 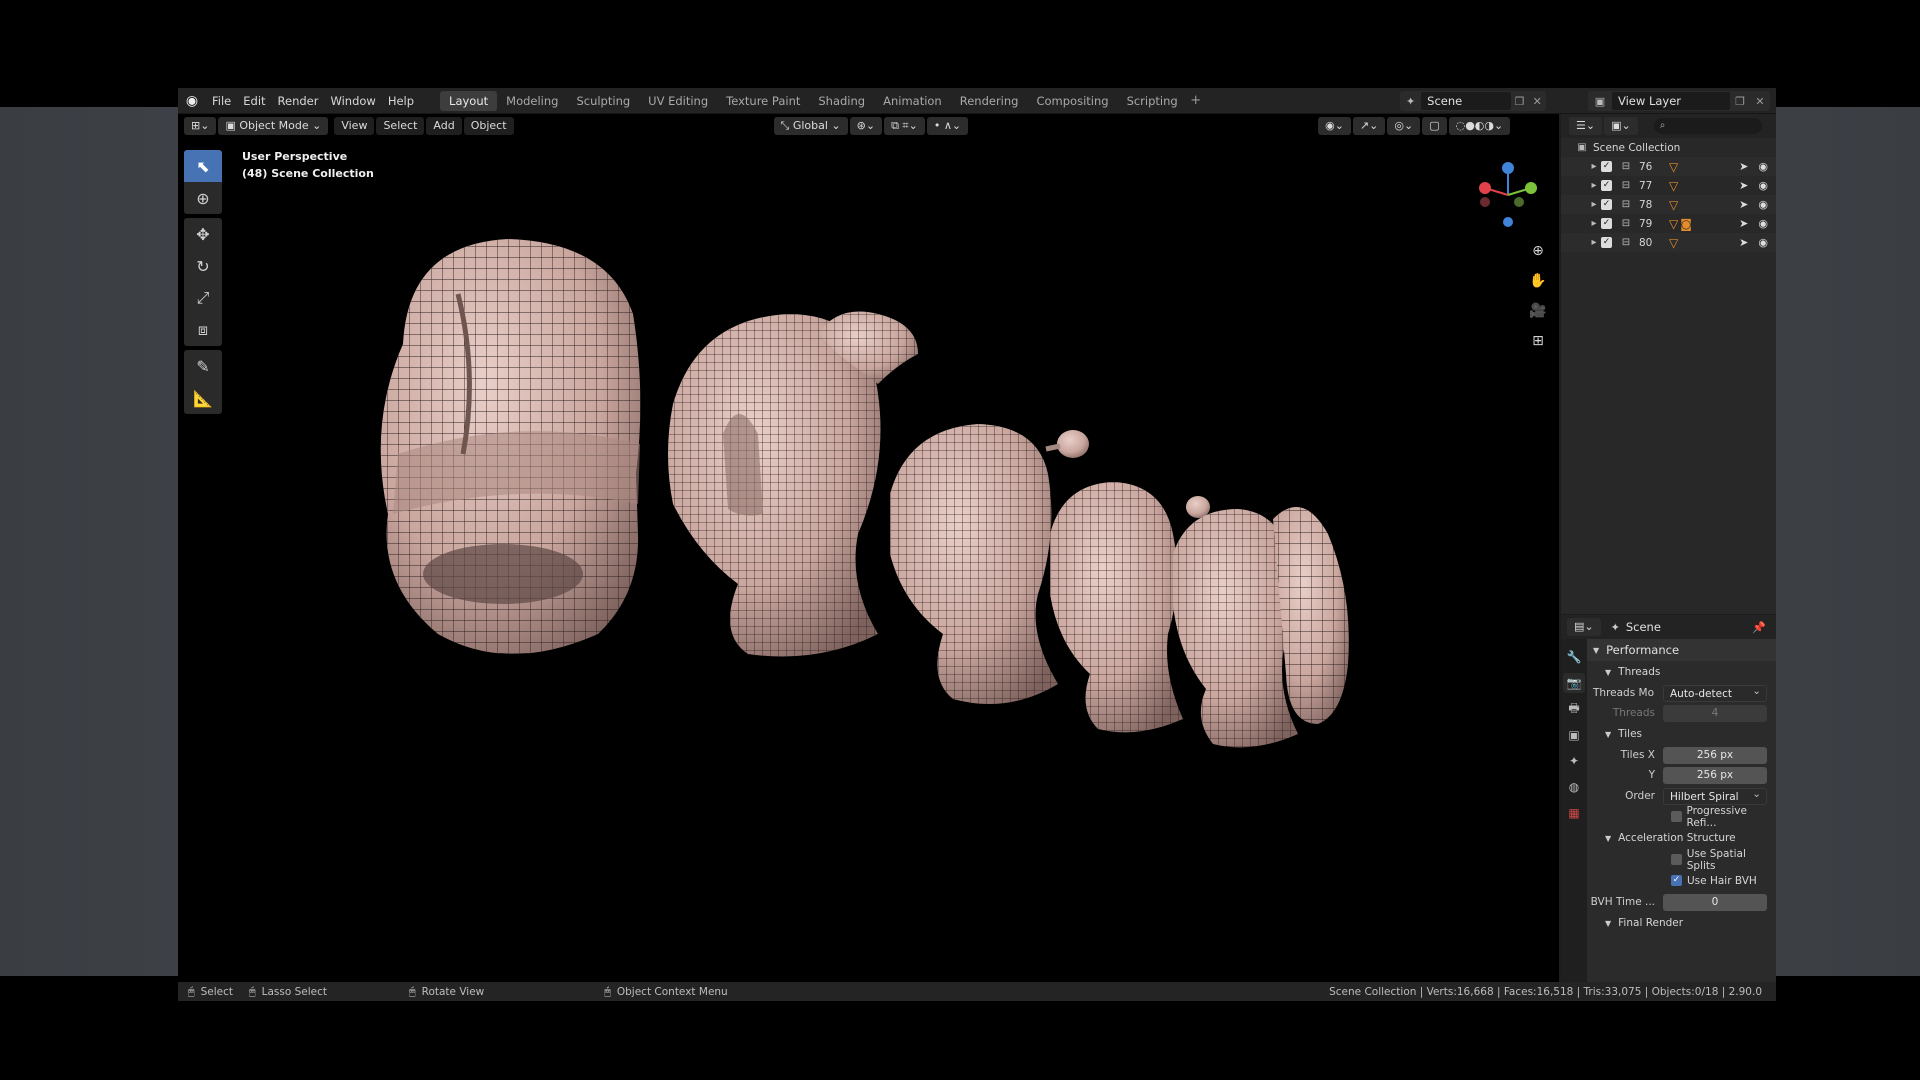 What do you see at coordinates (1715, 713) in the screenshot?
I see `threads-field: 4` at bounding box center [1715, 713].